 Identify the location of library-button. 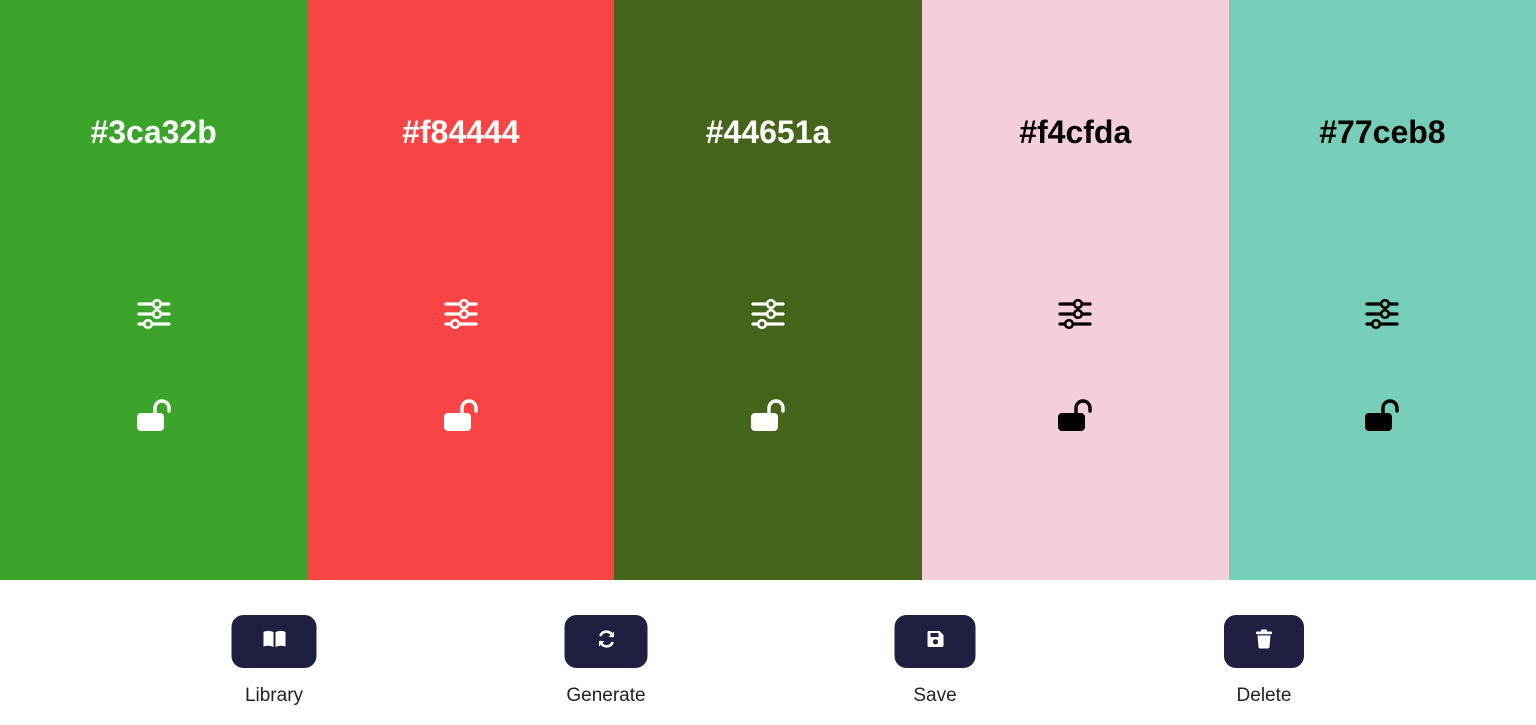
(274, 641).